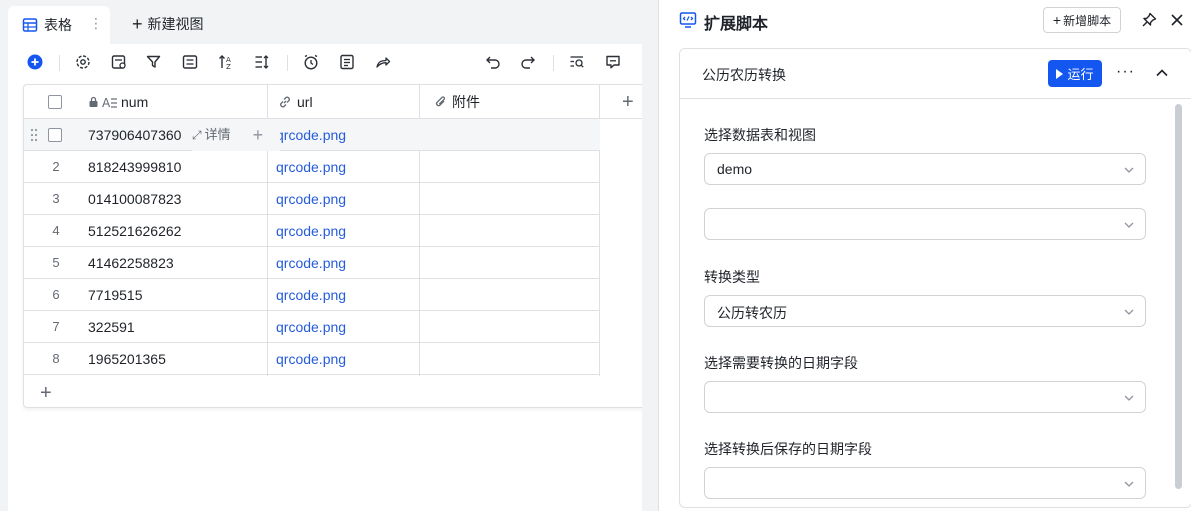 The height and width of the screenshot is (511, 1191). What do you see at coordinates (190, 62) in the screenshot?
I see `group-icon` at bounding box center [190, 62].